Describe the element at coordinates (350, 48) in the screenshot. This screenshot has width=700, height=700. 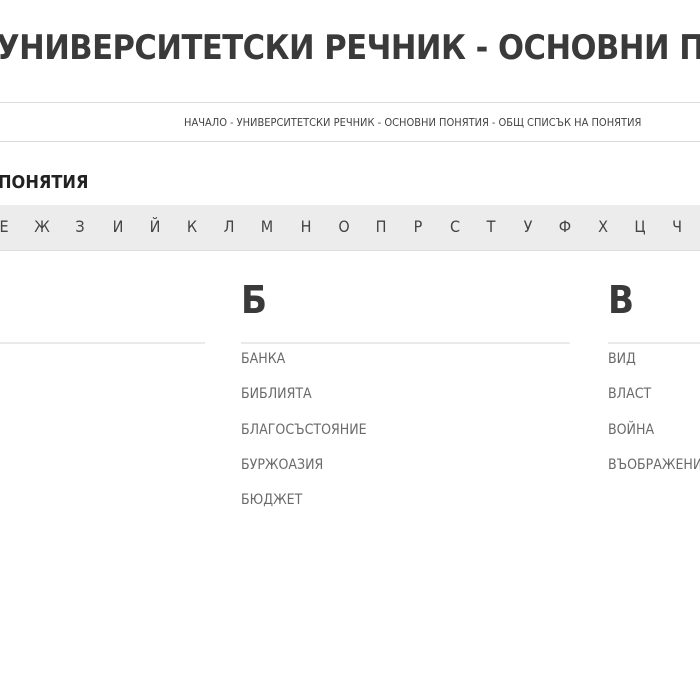
I see `site-title: УНИВЕРСИТЕТСКИ РЕЧНИК - ОСНОВНИ ПОНЯТИЯ` at that location.